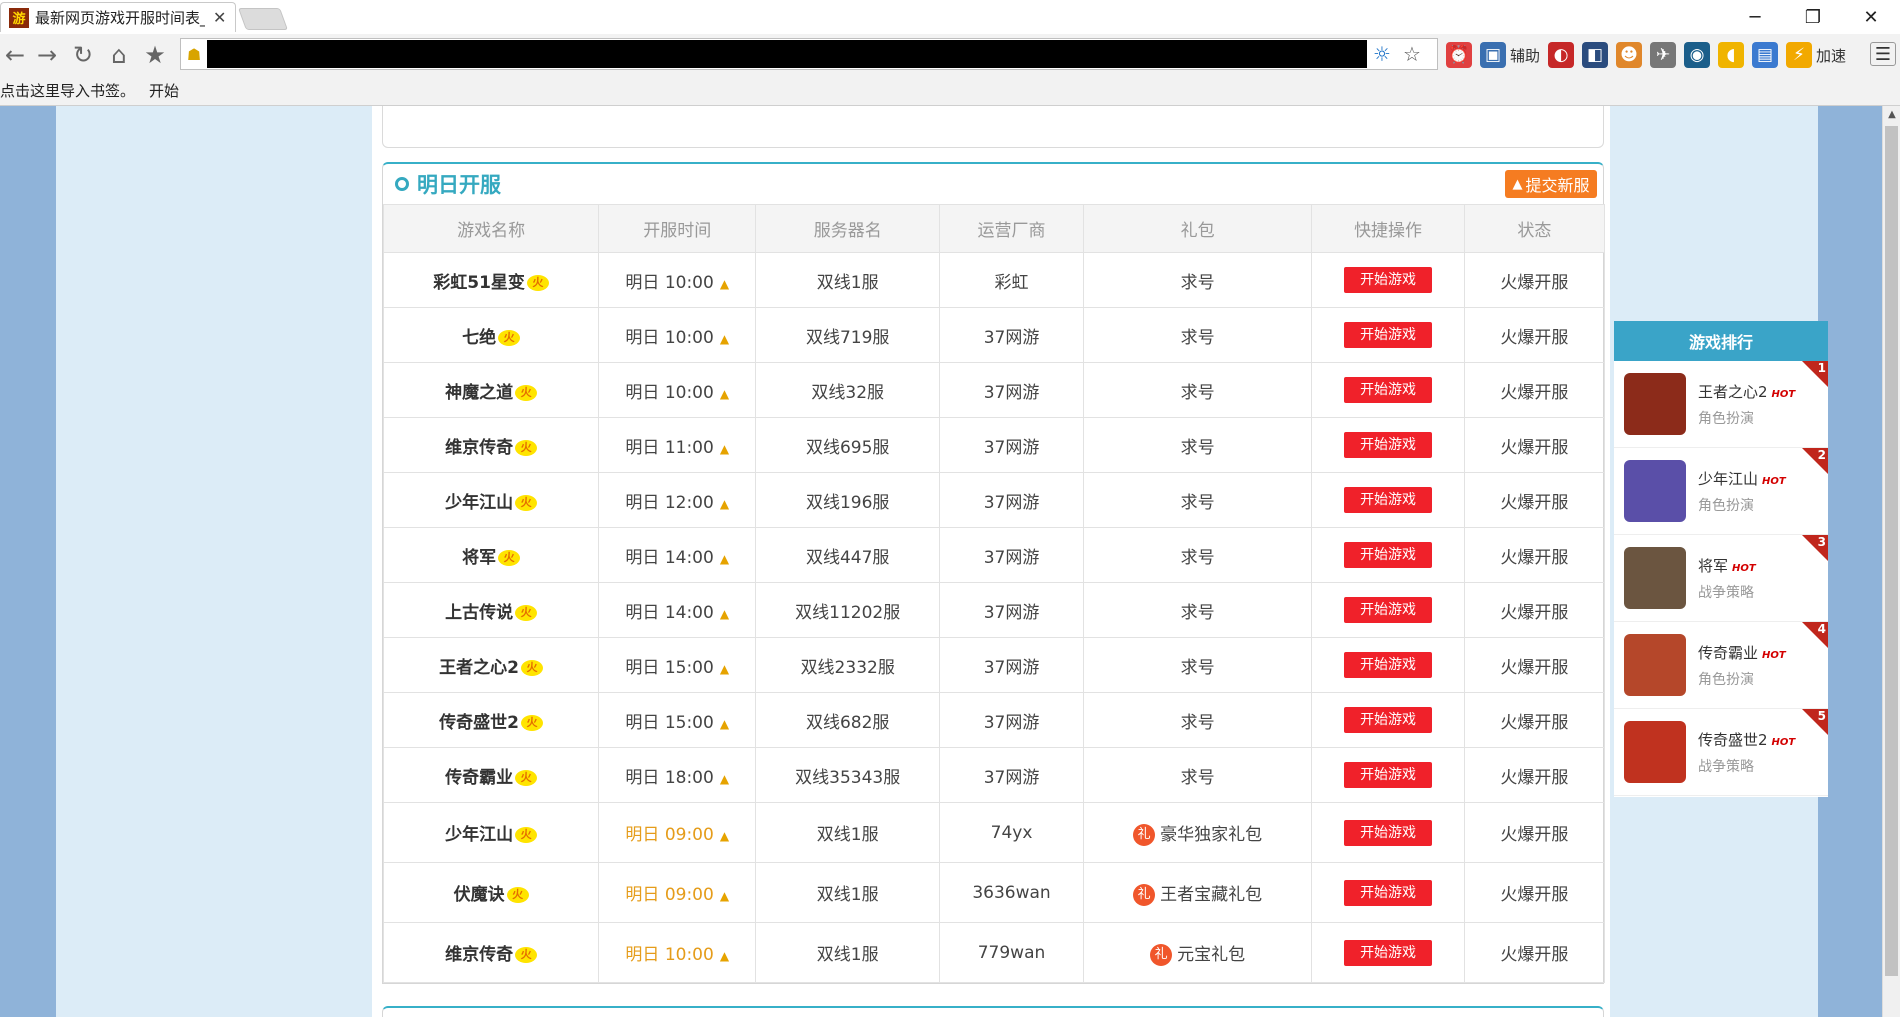 The image size is (1900, 1017). I want to click on extension-label: 加速, so click(1831, 55).